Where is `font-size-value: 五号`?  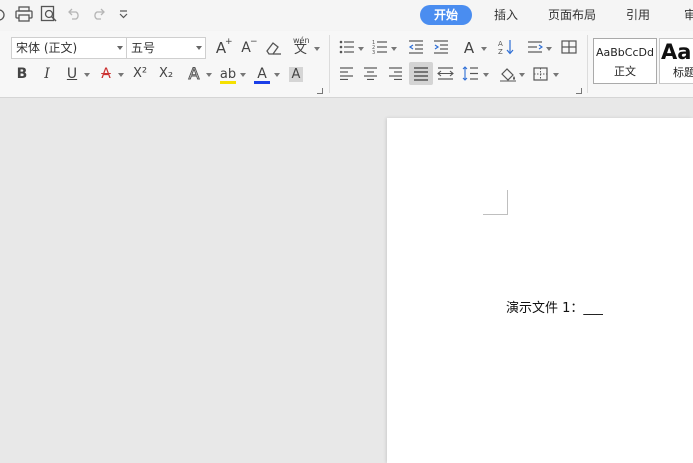
font-size-value: 五号 is located at coordinates (143, 48).